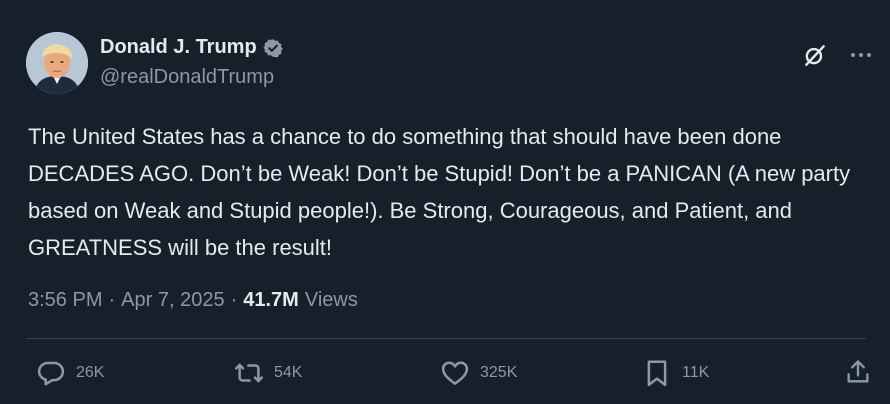 The width and height of the screenshot is (890, 404). I want to click on more-dots-icon, so click(861, 55).